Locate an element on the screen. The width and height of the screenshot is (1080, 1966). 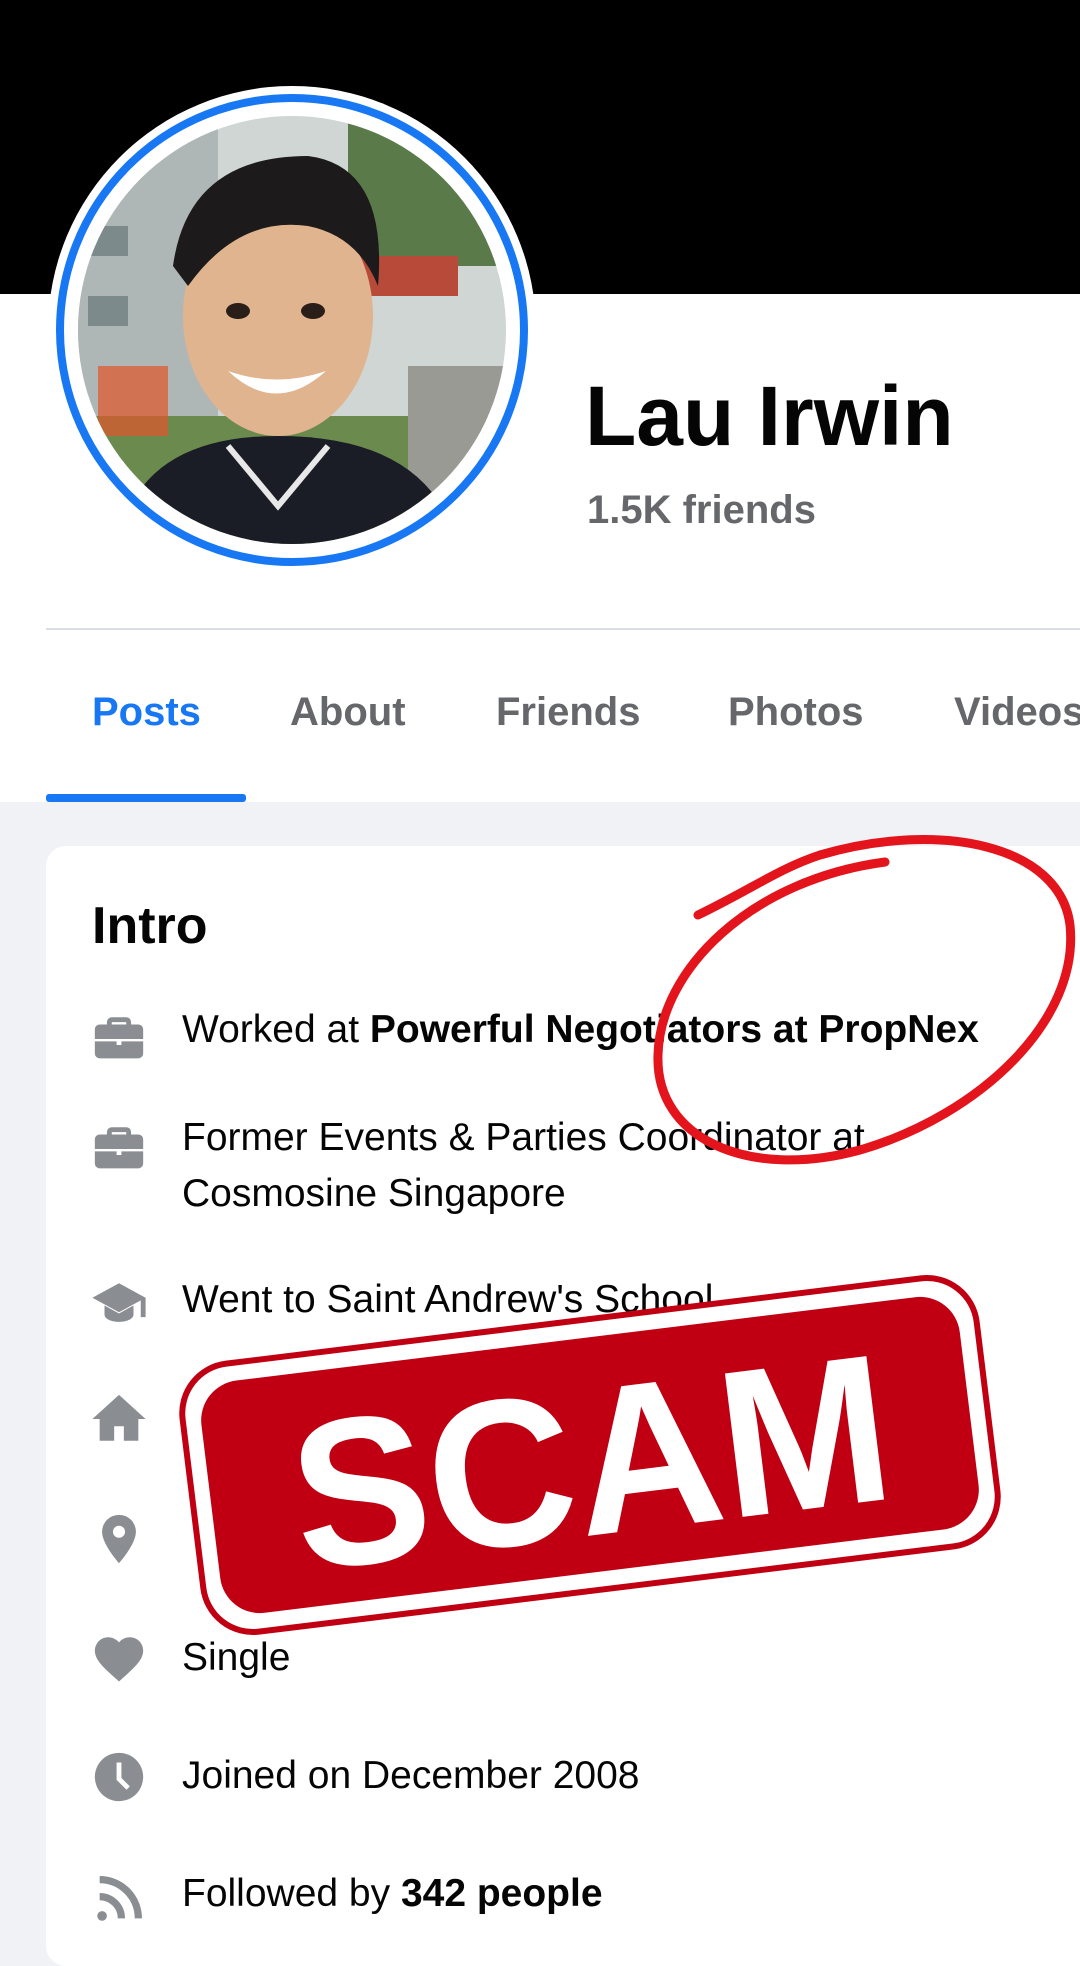
scam-stamp: SCAM is located at coordinates (590, 1455).